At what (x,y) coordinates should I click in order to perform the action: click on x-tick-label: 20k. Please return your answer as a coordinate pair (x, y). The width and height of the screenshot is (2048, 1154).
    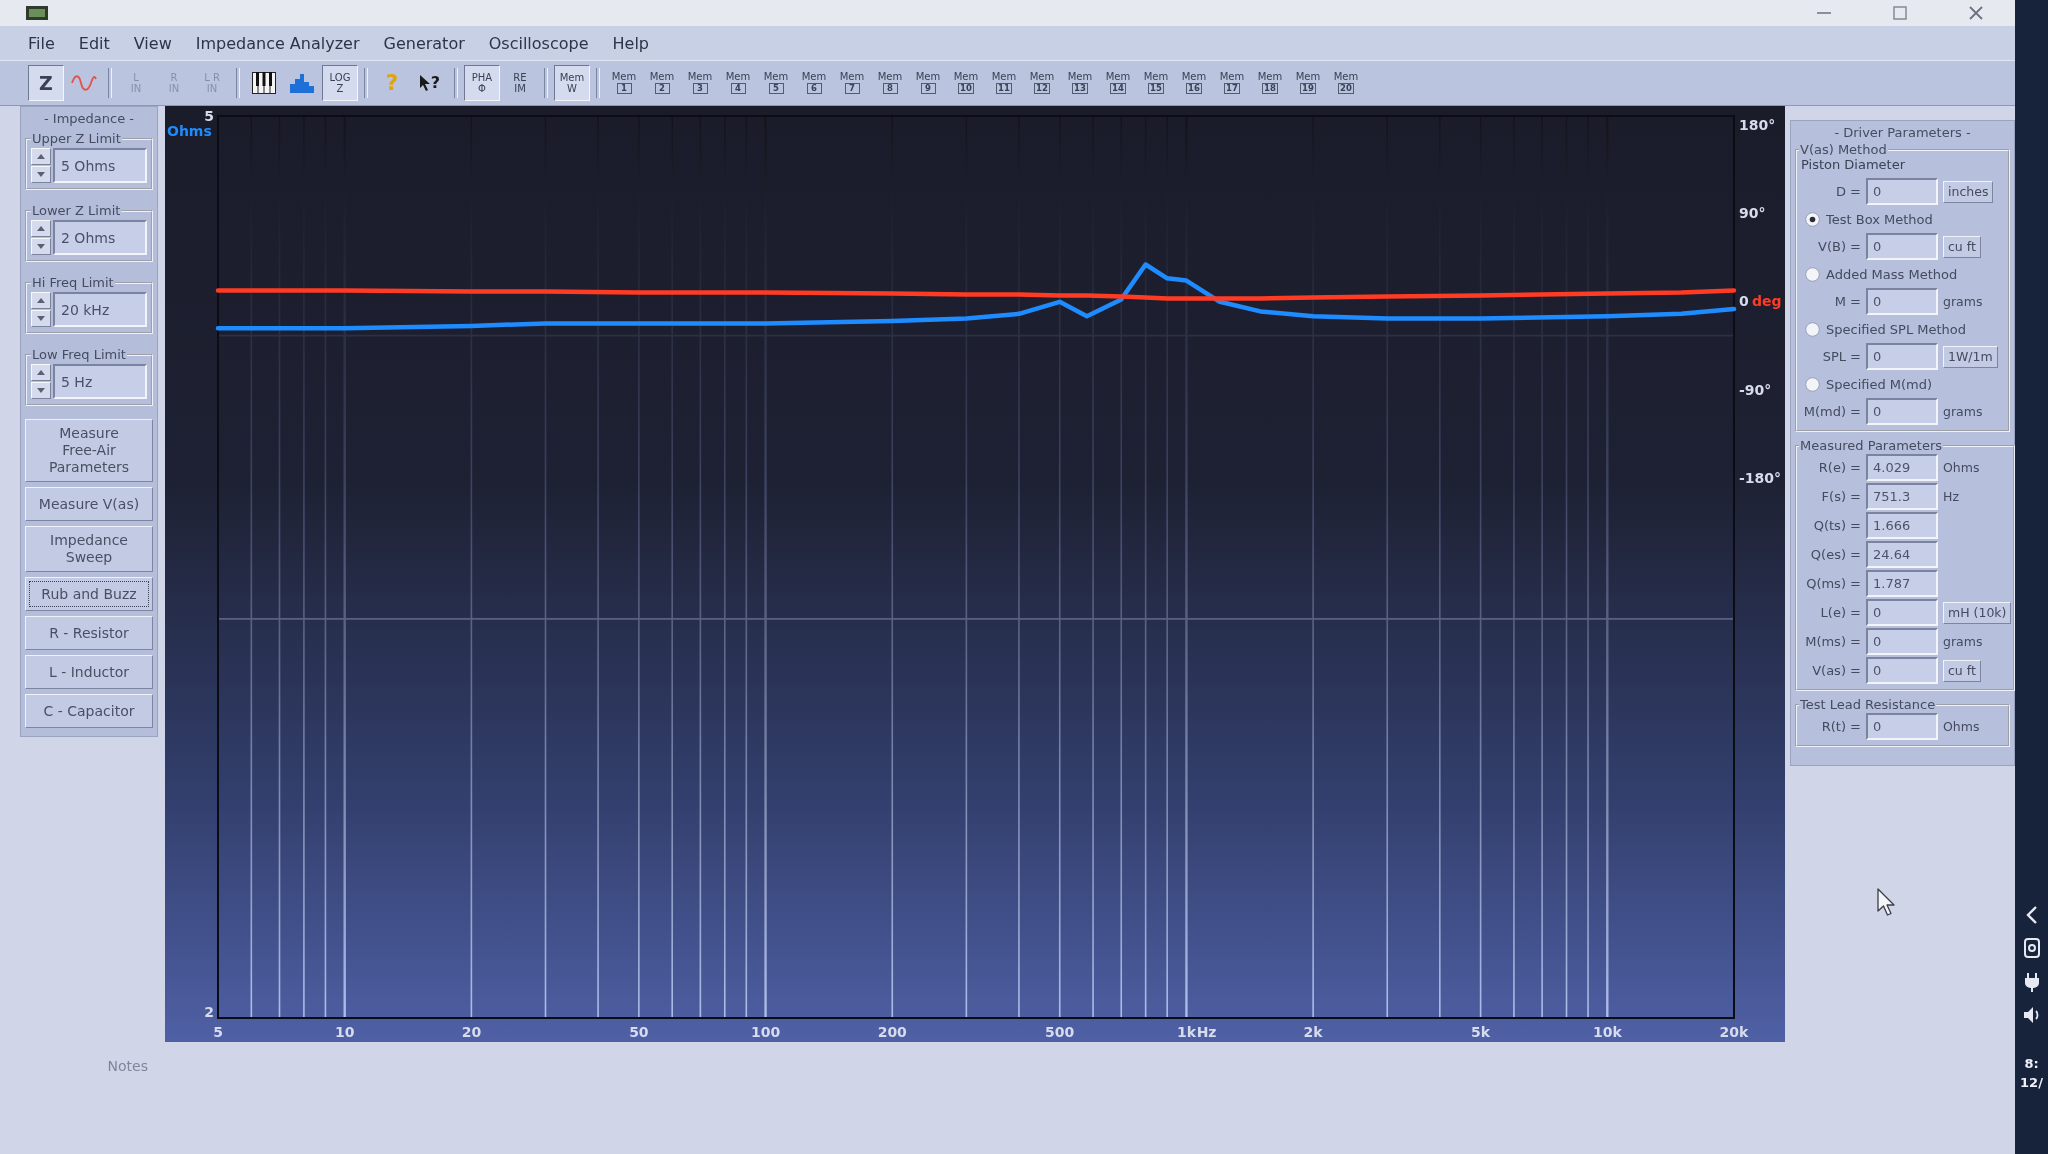
    Looking at the image, I should click on (1734, 1032).